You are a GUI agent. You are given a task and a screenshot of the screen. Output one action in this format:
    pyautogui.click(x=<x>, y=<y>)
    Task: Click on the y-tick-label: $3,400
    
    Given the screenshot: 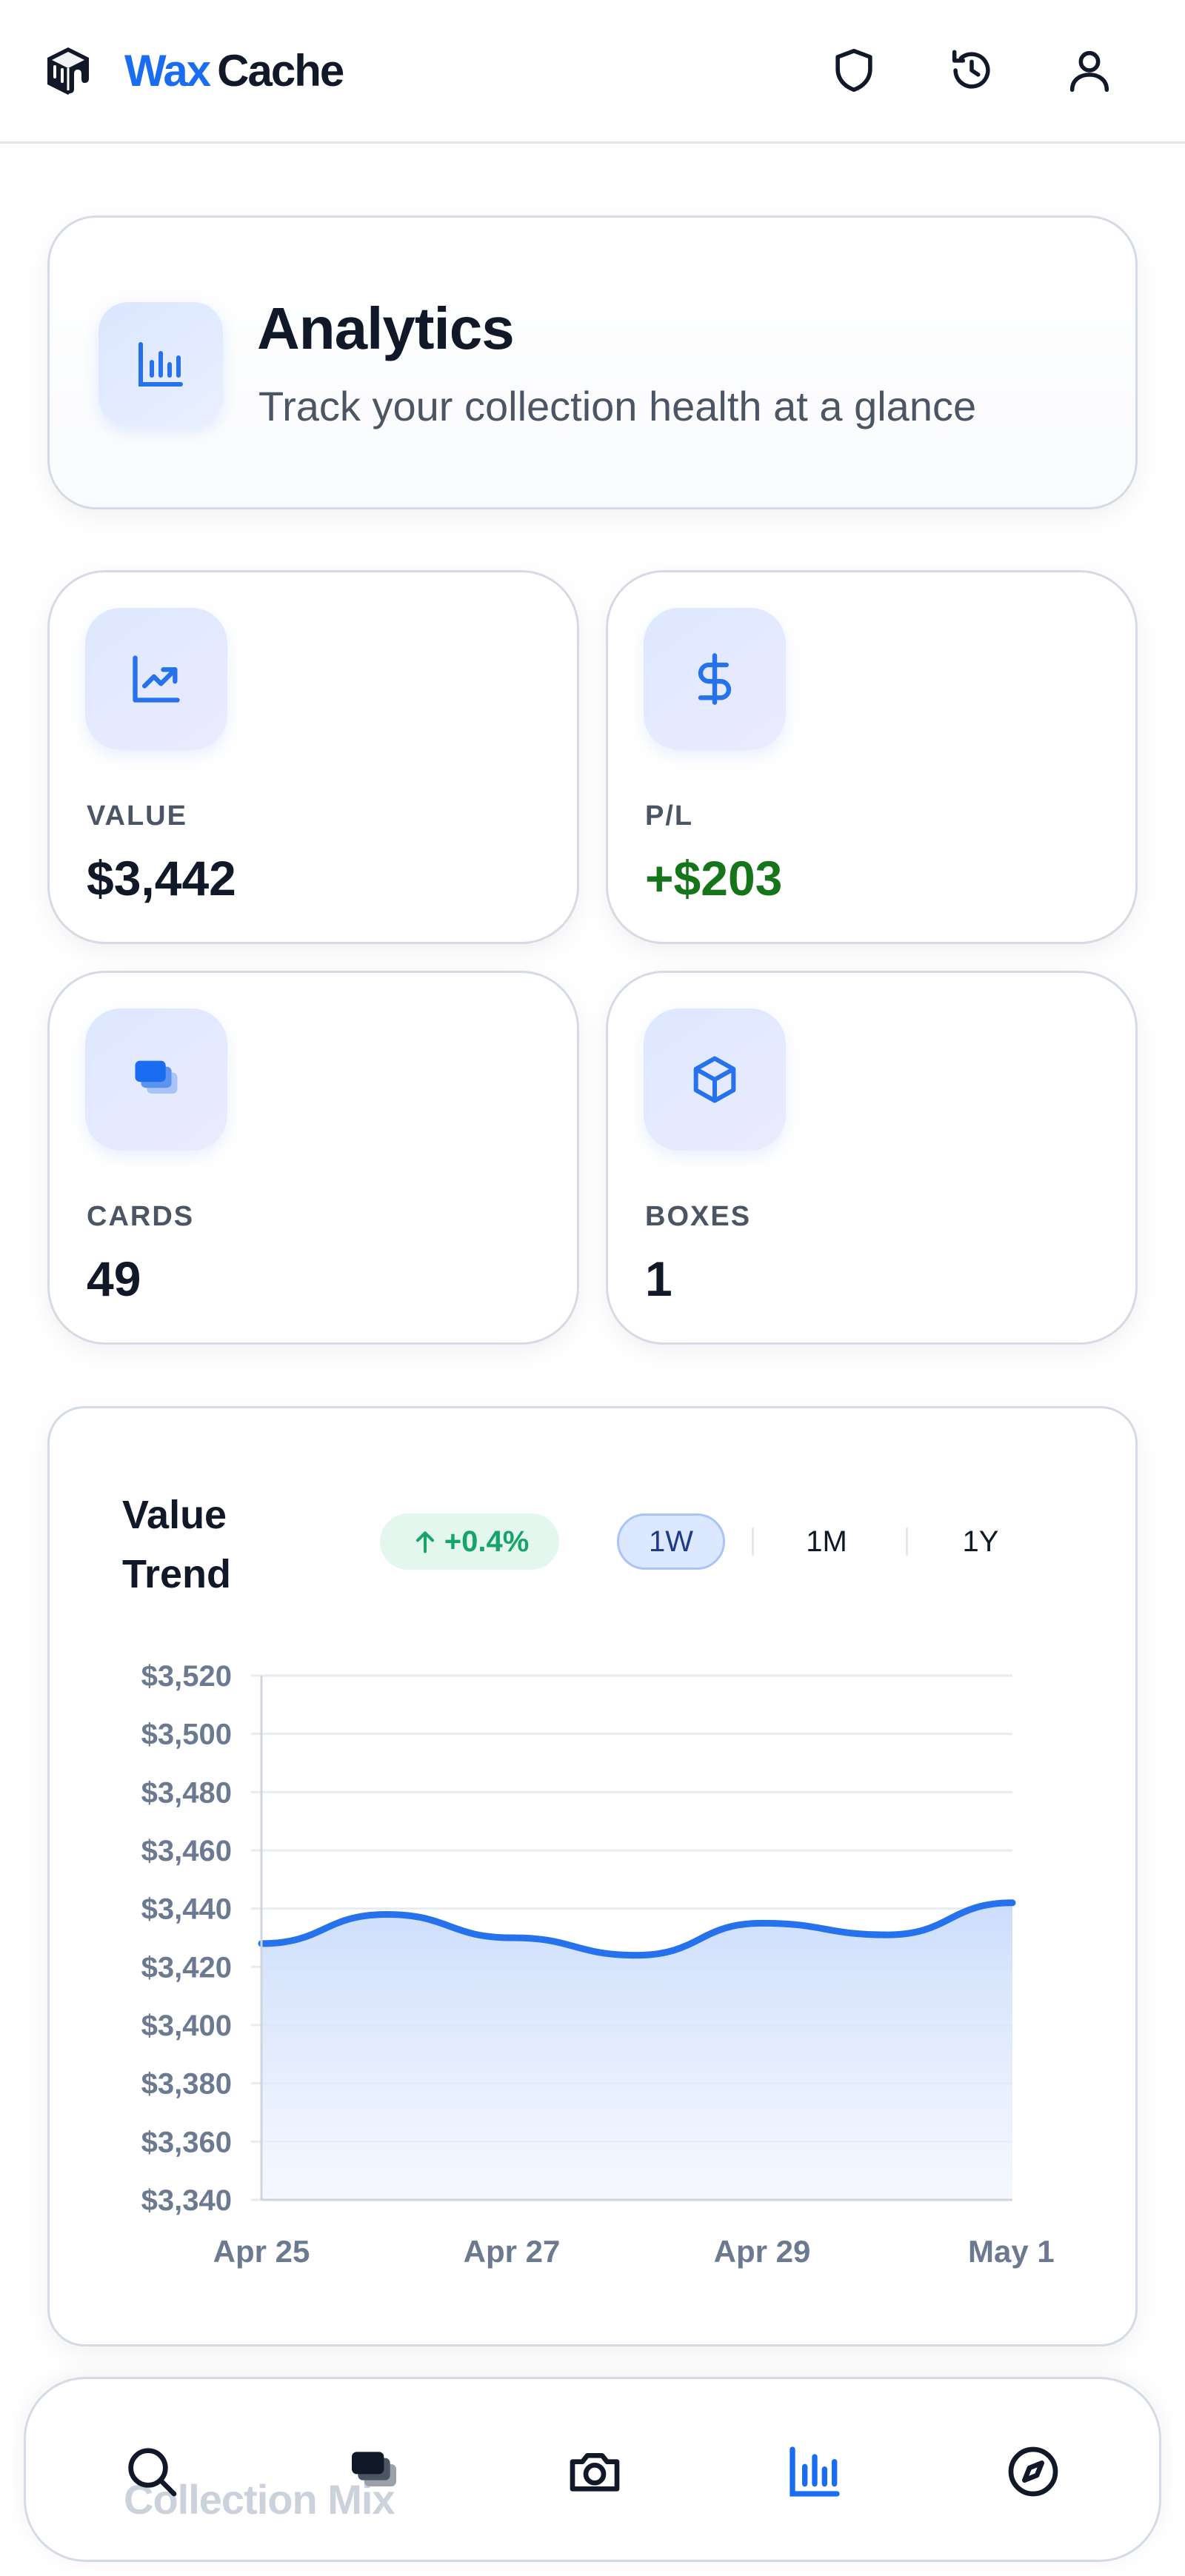 What is the action you would take?
    pyautogui.click(x=186, y=2026)
    